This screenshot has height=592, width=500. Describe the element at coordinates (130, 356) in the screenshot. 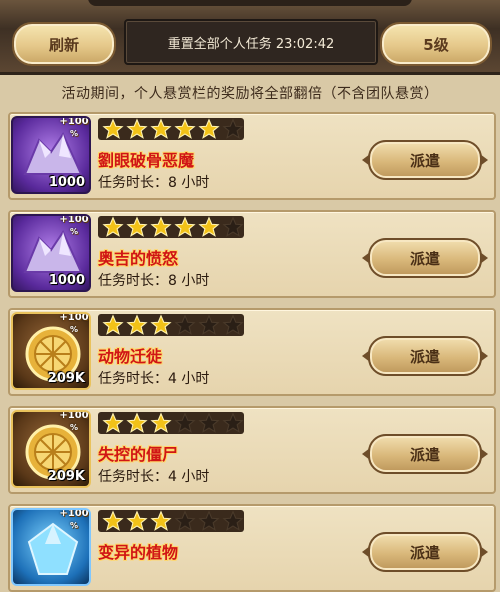

I see `quest-name: 动物迁徙` at that location.